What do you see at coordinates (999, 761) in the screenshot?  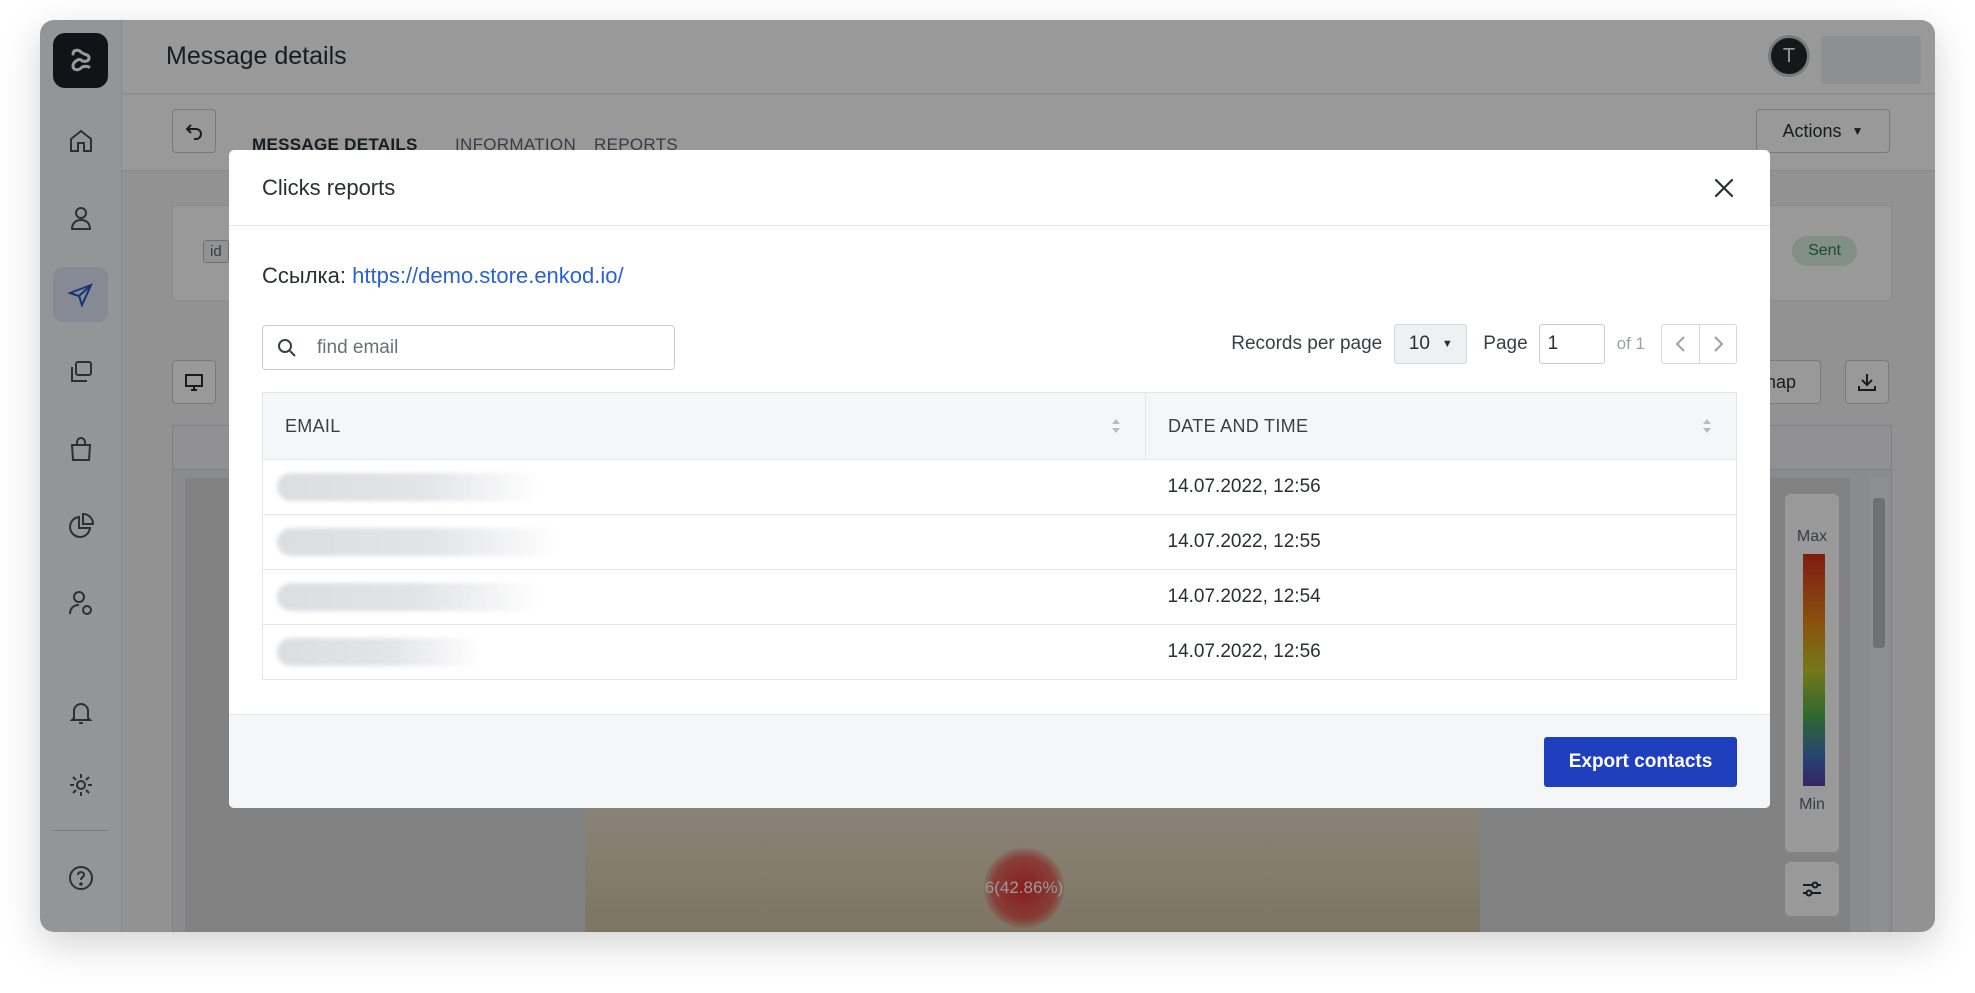 I see `modal-footer: Export contacts` at bounding box center [999, 761].